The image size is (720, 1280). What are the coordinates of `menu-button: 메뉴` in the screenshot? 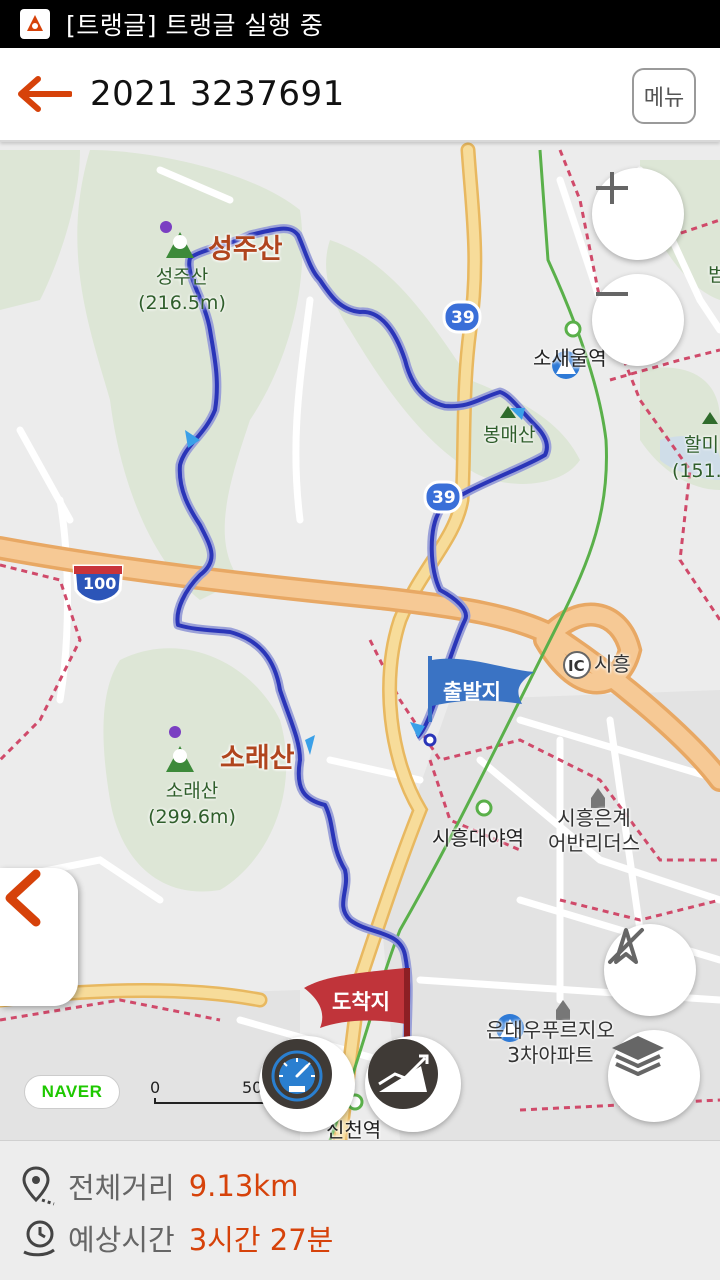 It's located at (664, 96).